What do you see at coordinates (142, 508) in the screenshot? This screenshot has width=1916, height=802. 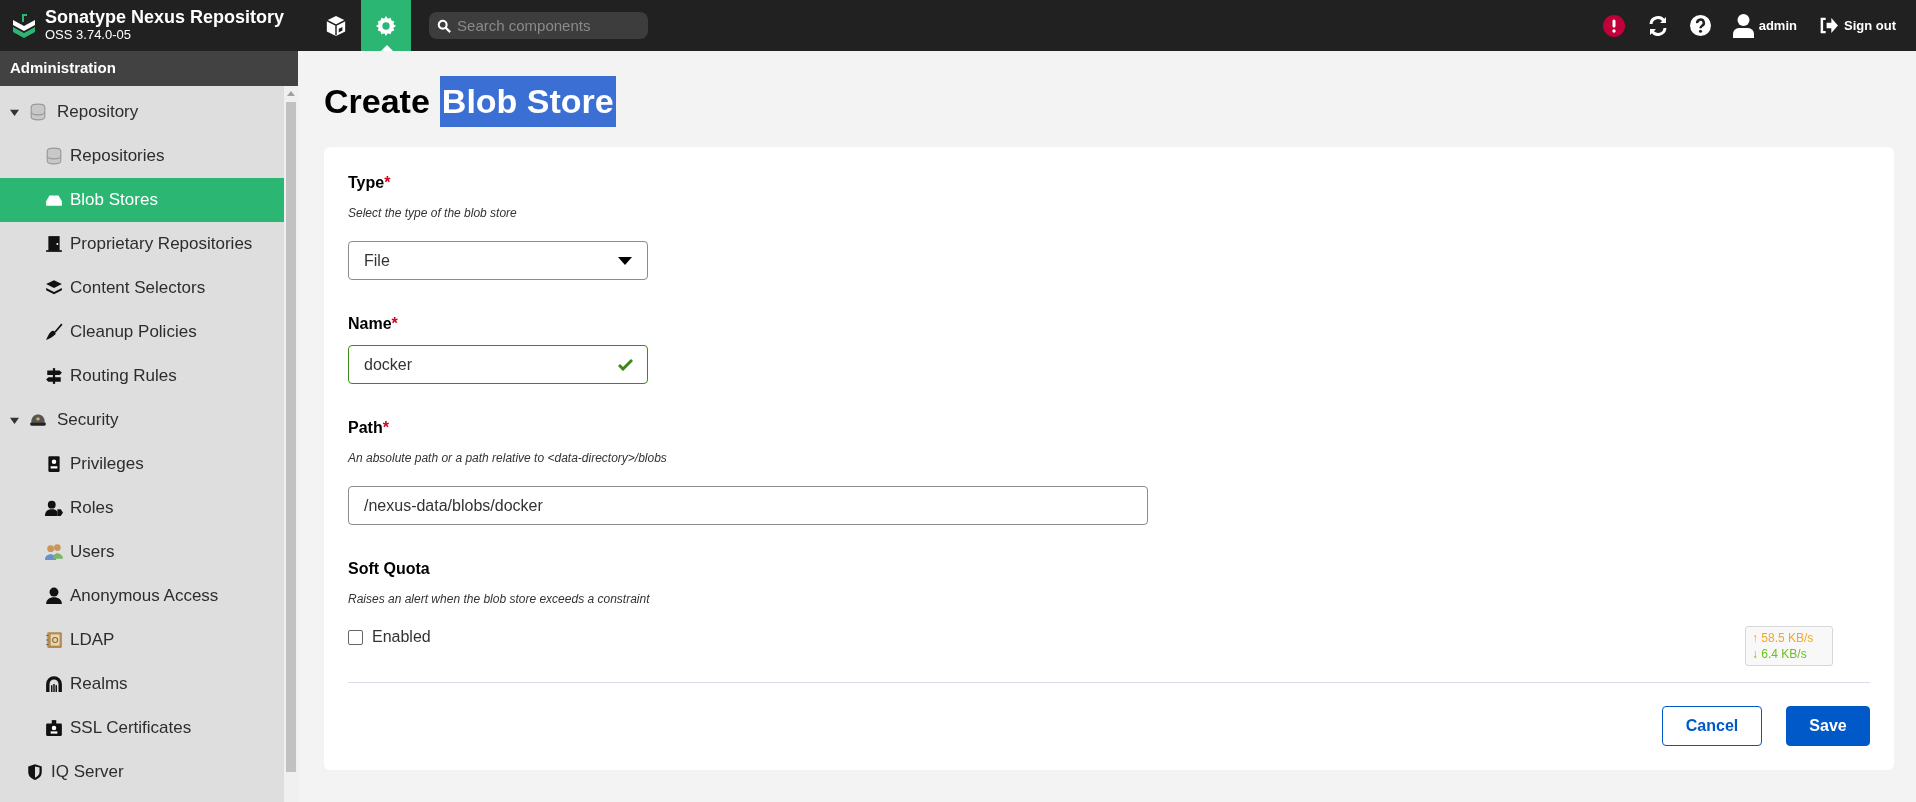 I see `sidebar-item: Roles` at bounding box center [142, 508].